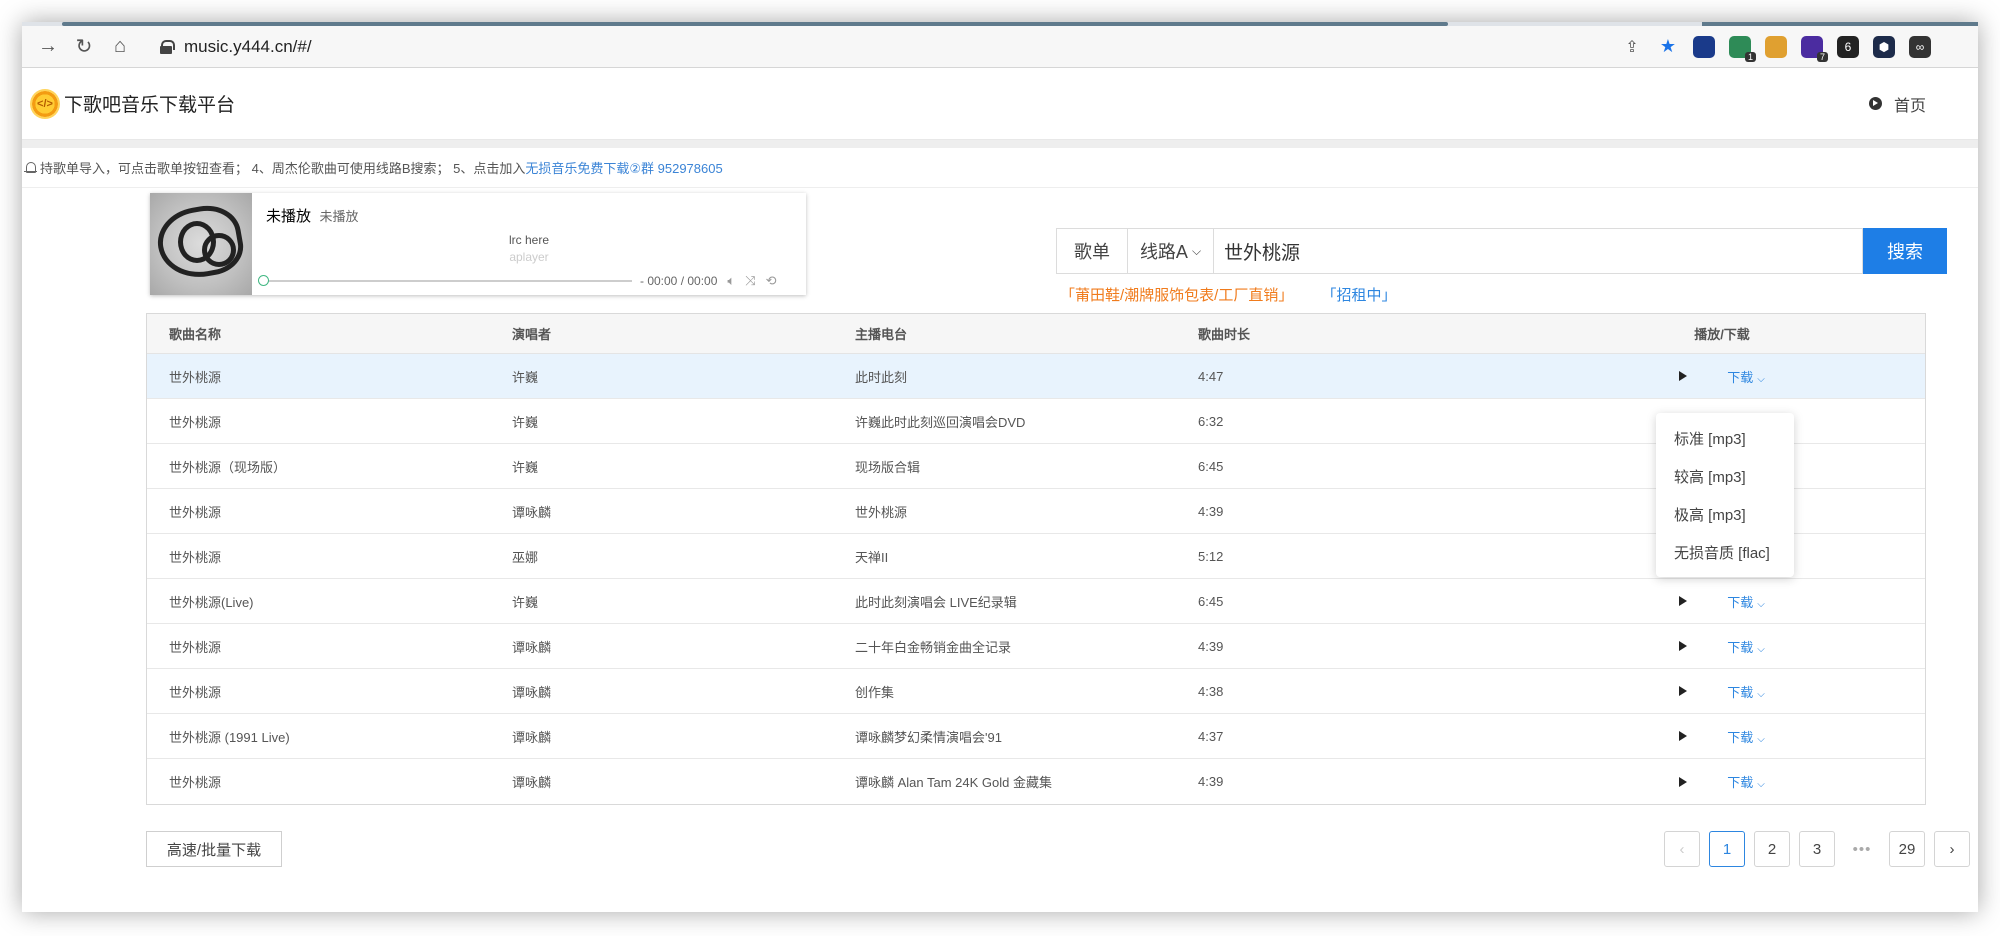 This screenshot has height=936, width=2000. Describe the element at coordinates (248, 46) in the screenshot. I see `url-text: music.y444.cn/#/` at that location.